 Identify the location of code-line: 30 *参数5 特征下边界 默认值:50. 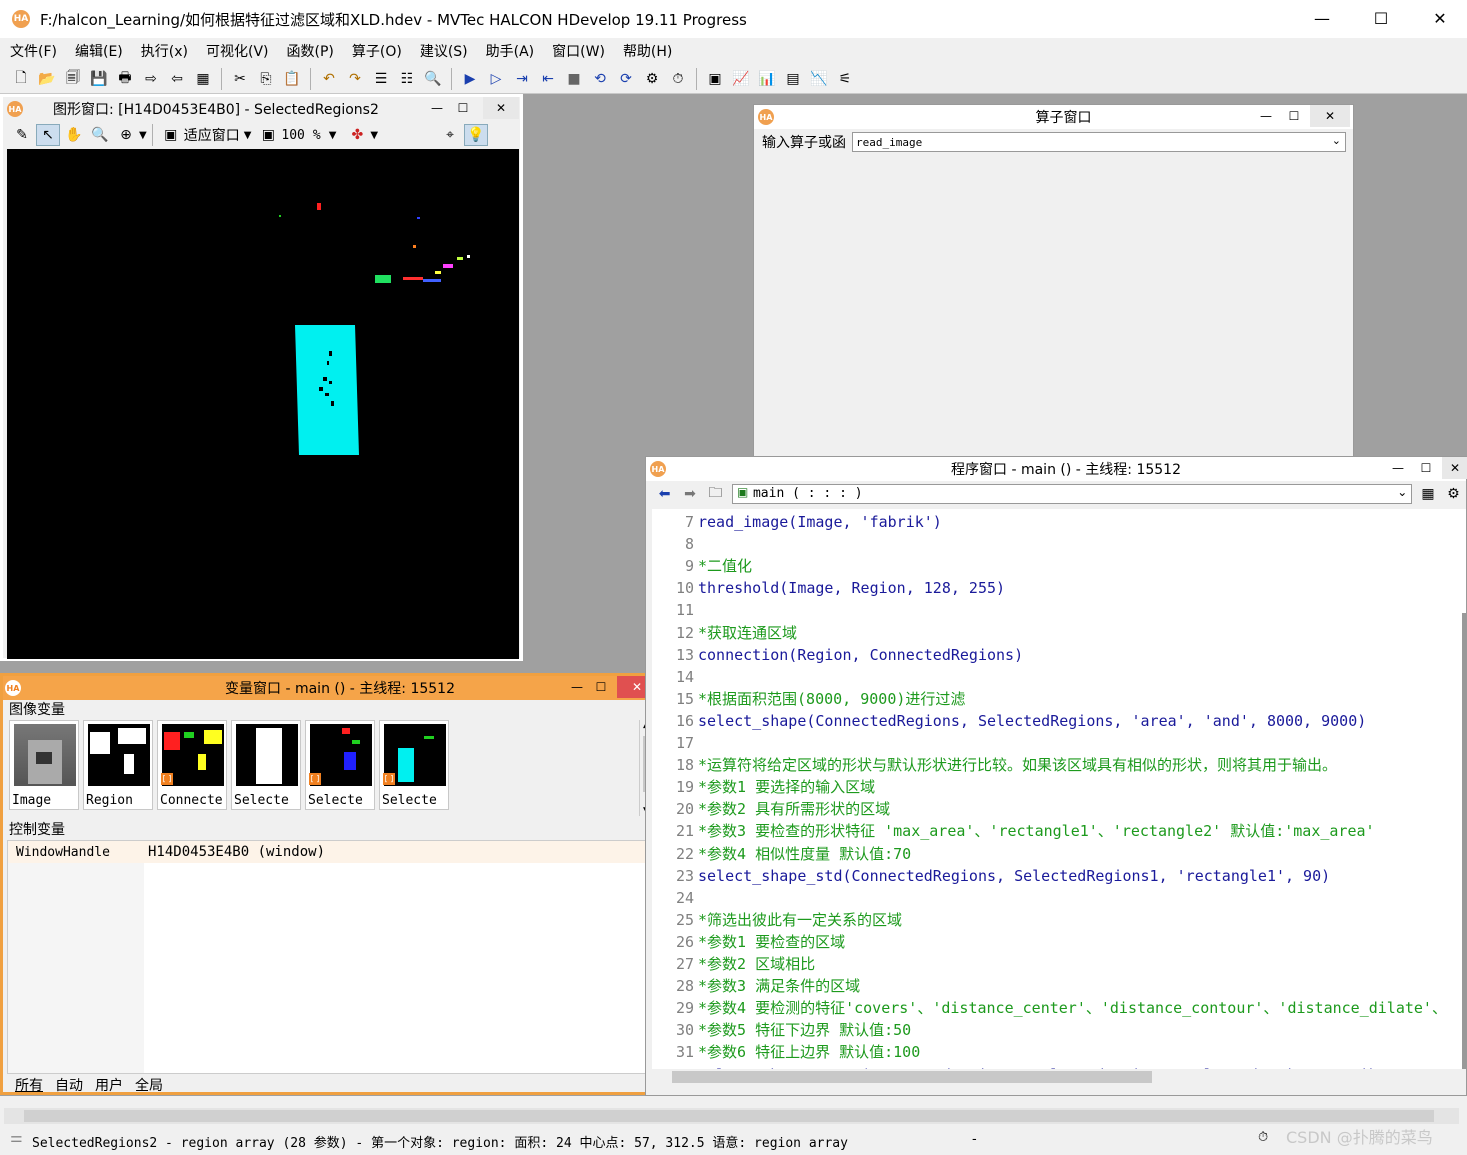
(781, 1030).